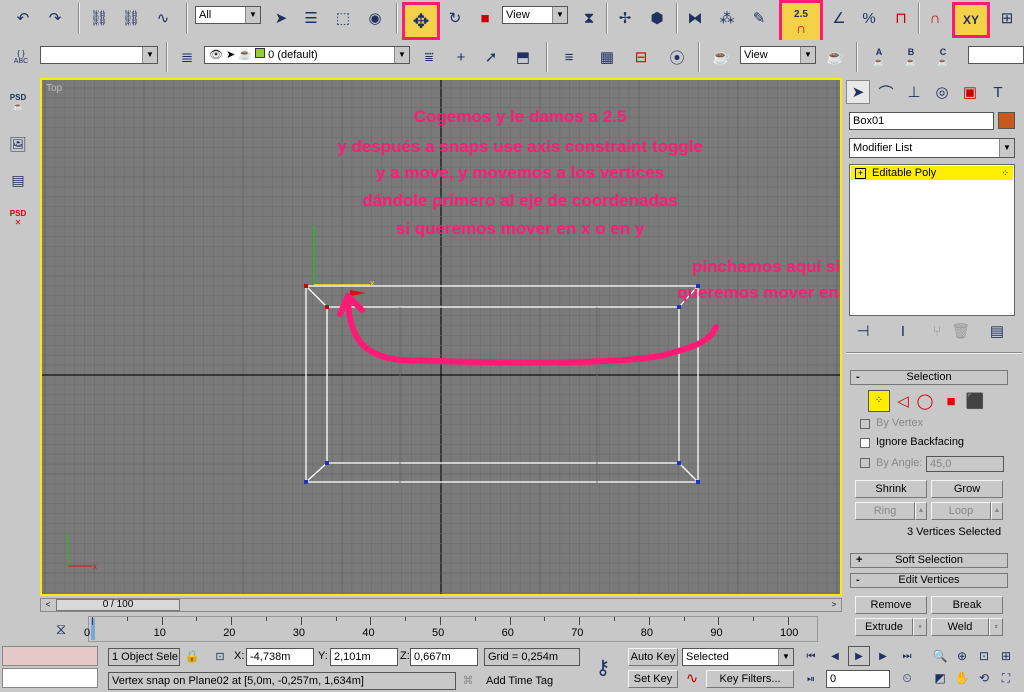 This screenshot has width=1024, height=692. Describe the element at coordinates (907, 656) in the screenshot. I see `go-to-end-icon: ⏭` at that location.